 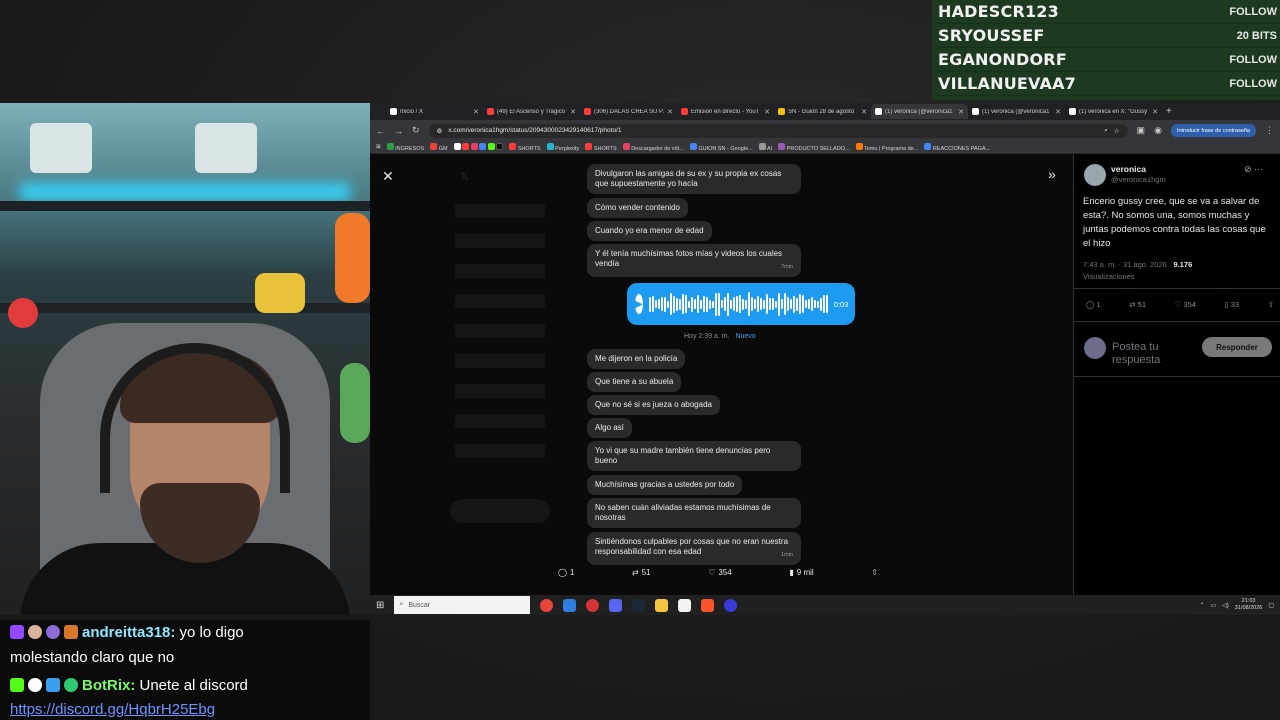 What do you see at coordinates (1237, 347) in the screenshot?
I see `reply-submit-button: Responder` at bounding box center [1237, 347].